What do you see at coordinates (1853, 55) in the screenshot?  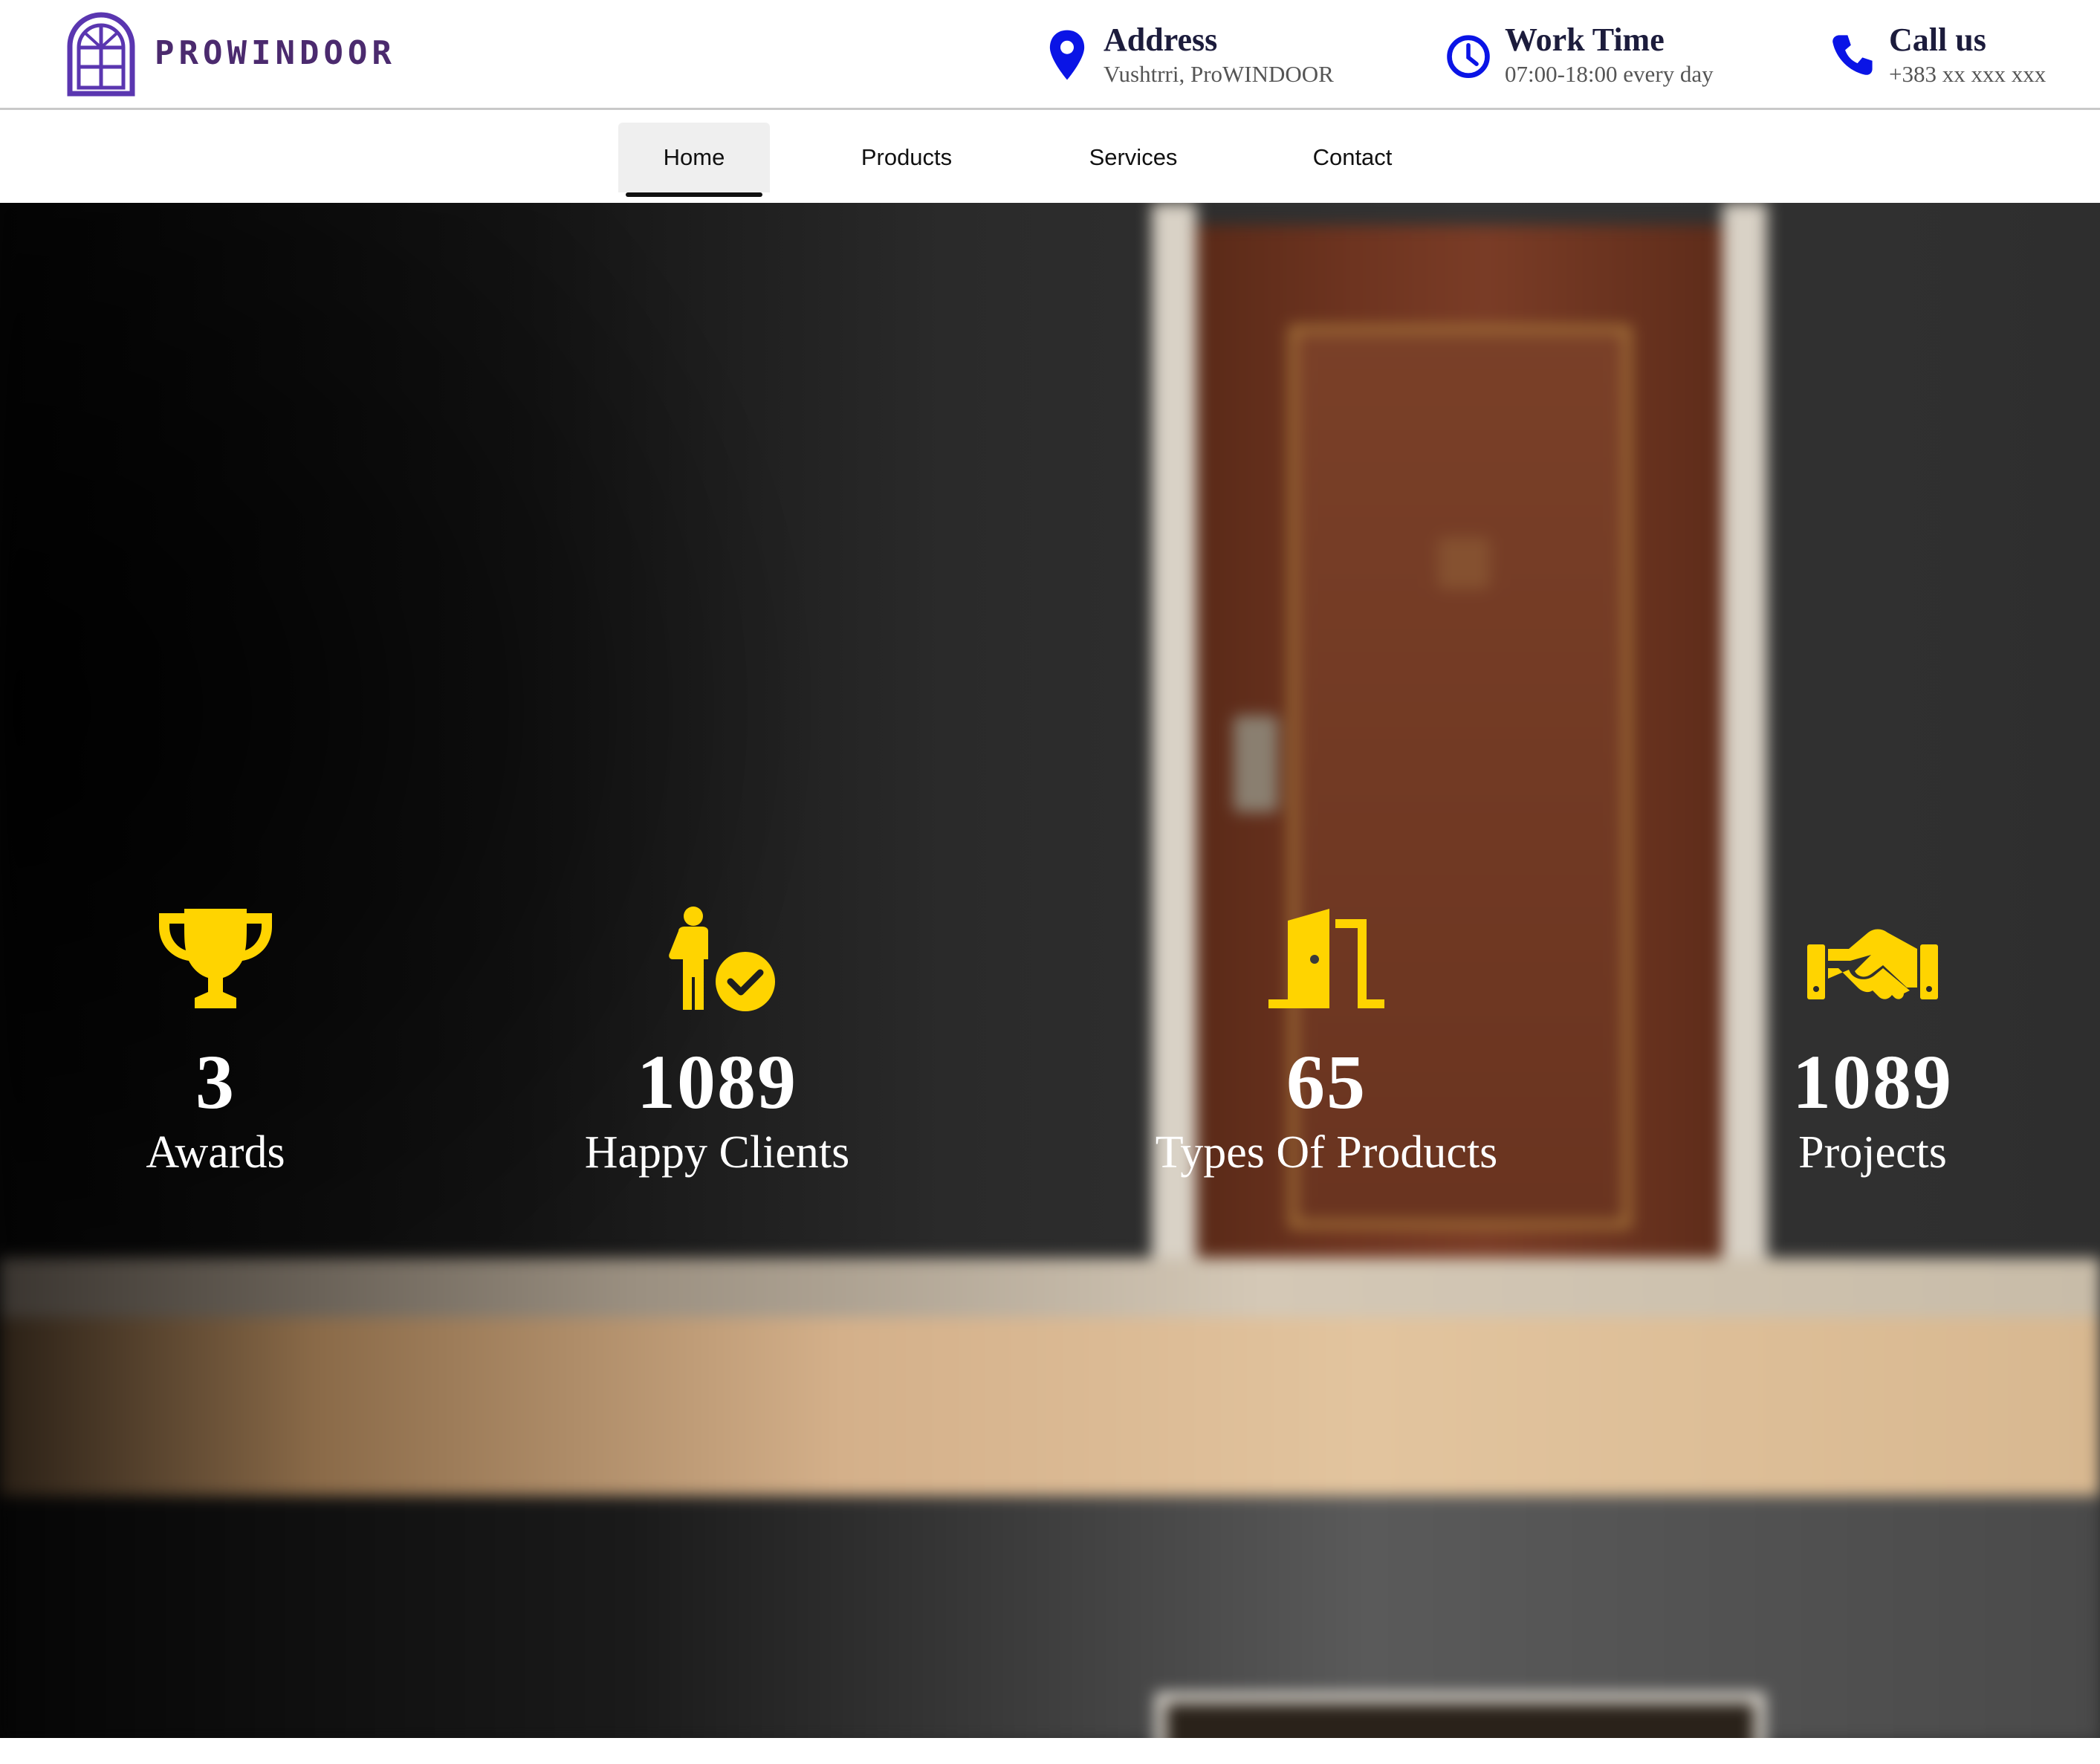 I see `phone-icon` at bounding box center [1853, 55].